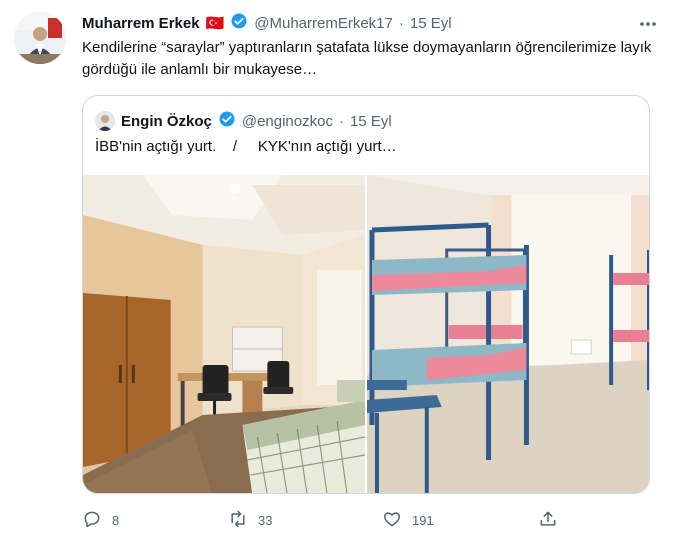 Image resolution: width=688 pixels, height=533 pixels. Describe the element at coordinates (323, 23) in the screenshot. I see `author-handle: @MuharremErkek17` at that location.